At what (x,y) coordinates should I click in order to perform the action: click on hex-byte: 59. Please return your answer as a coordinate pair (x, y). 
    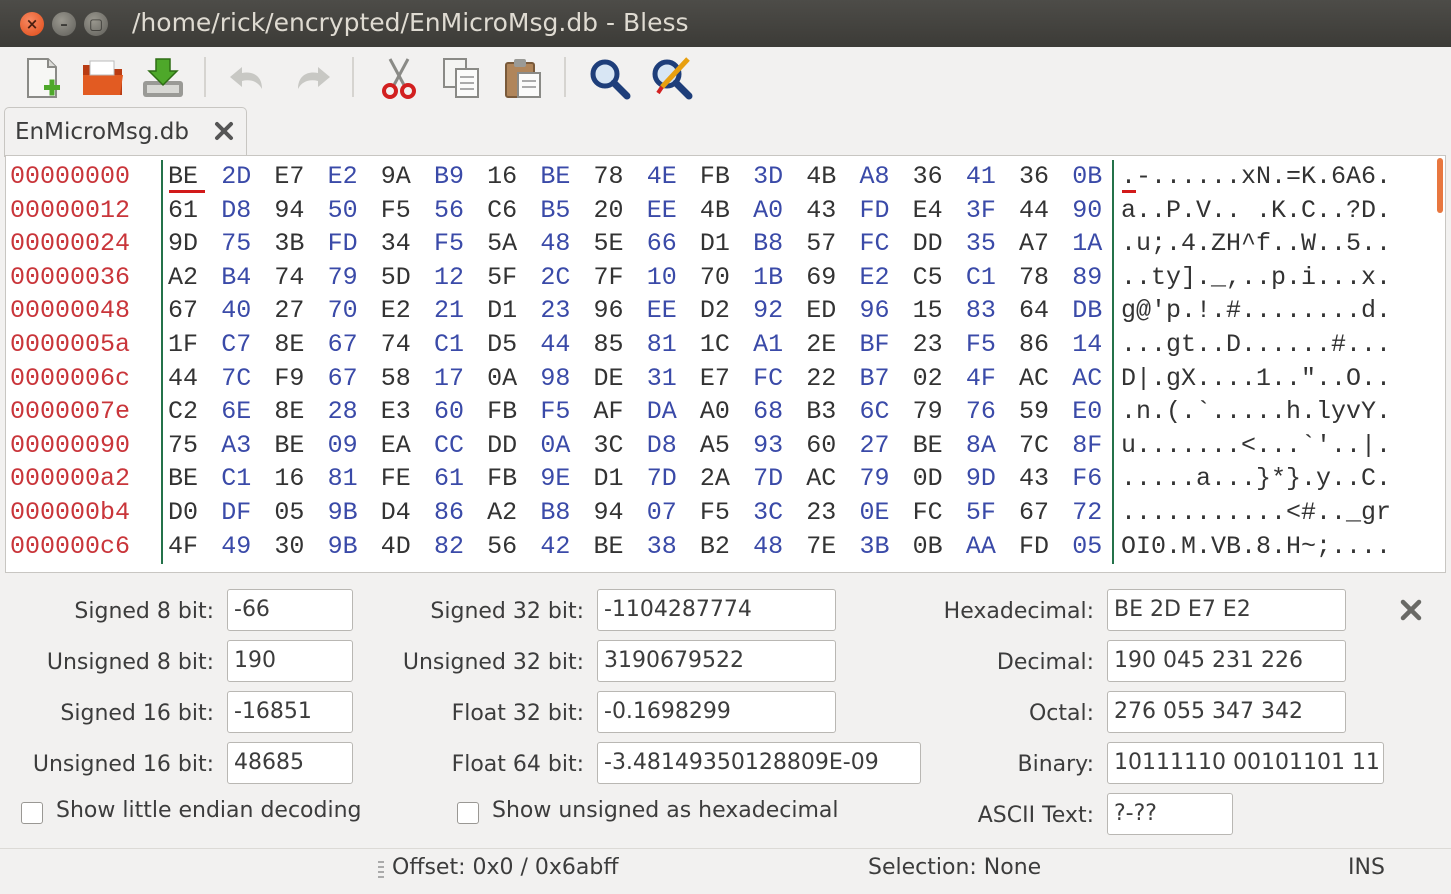
    Looking at the image, I should click on (1045, 412).